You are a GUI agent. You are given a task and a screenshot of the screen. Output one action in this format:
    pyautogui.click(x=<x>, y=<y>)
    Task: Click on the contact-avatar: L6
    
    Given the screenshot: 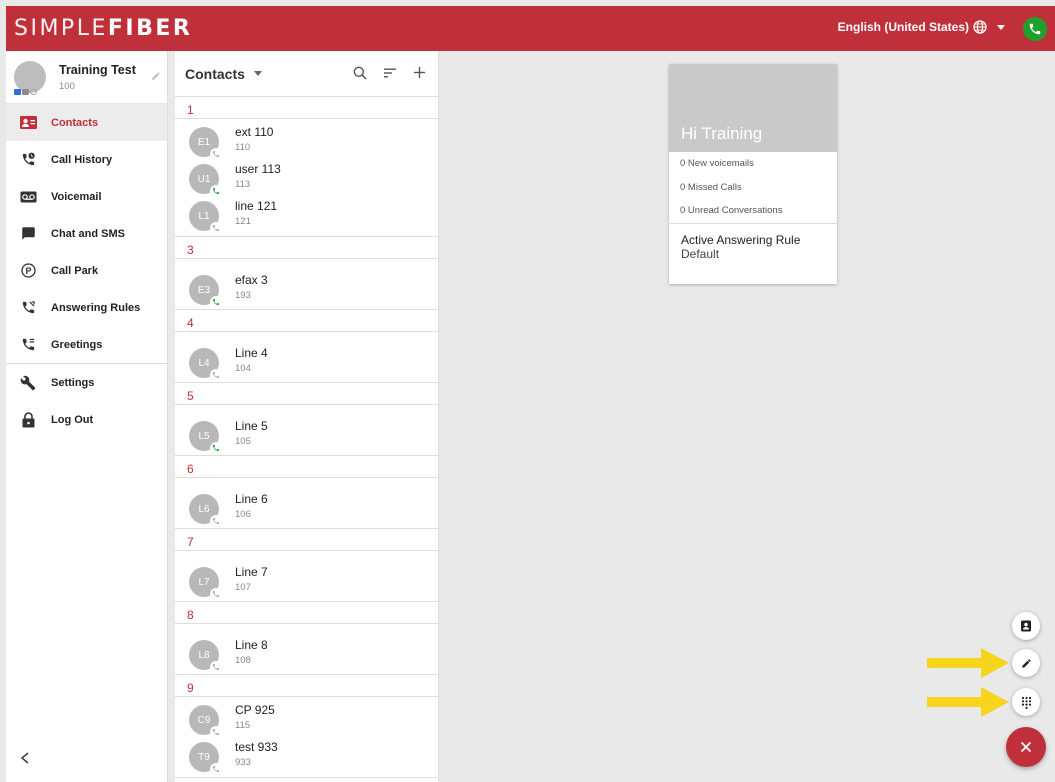 What is the action you would take?
    pyautogui.click(x=205, y=510)
    